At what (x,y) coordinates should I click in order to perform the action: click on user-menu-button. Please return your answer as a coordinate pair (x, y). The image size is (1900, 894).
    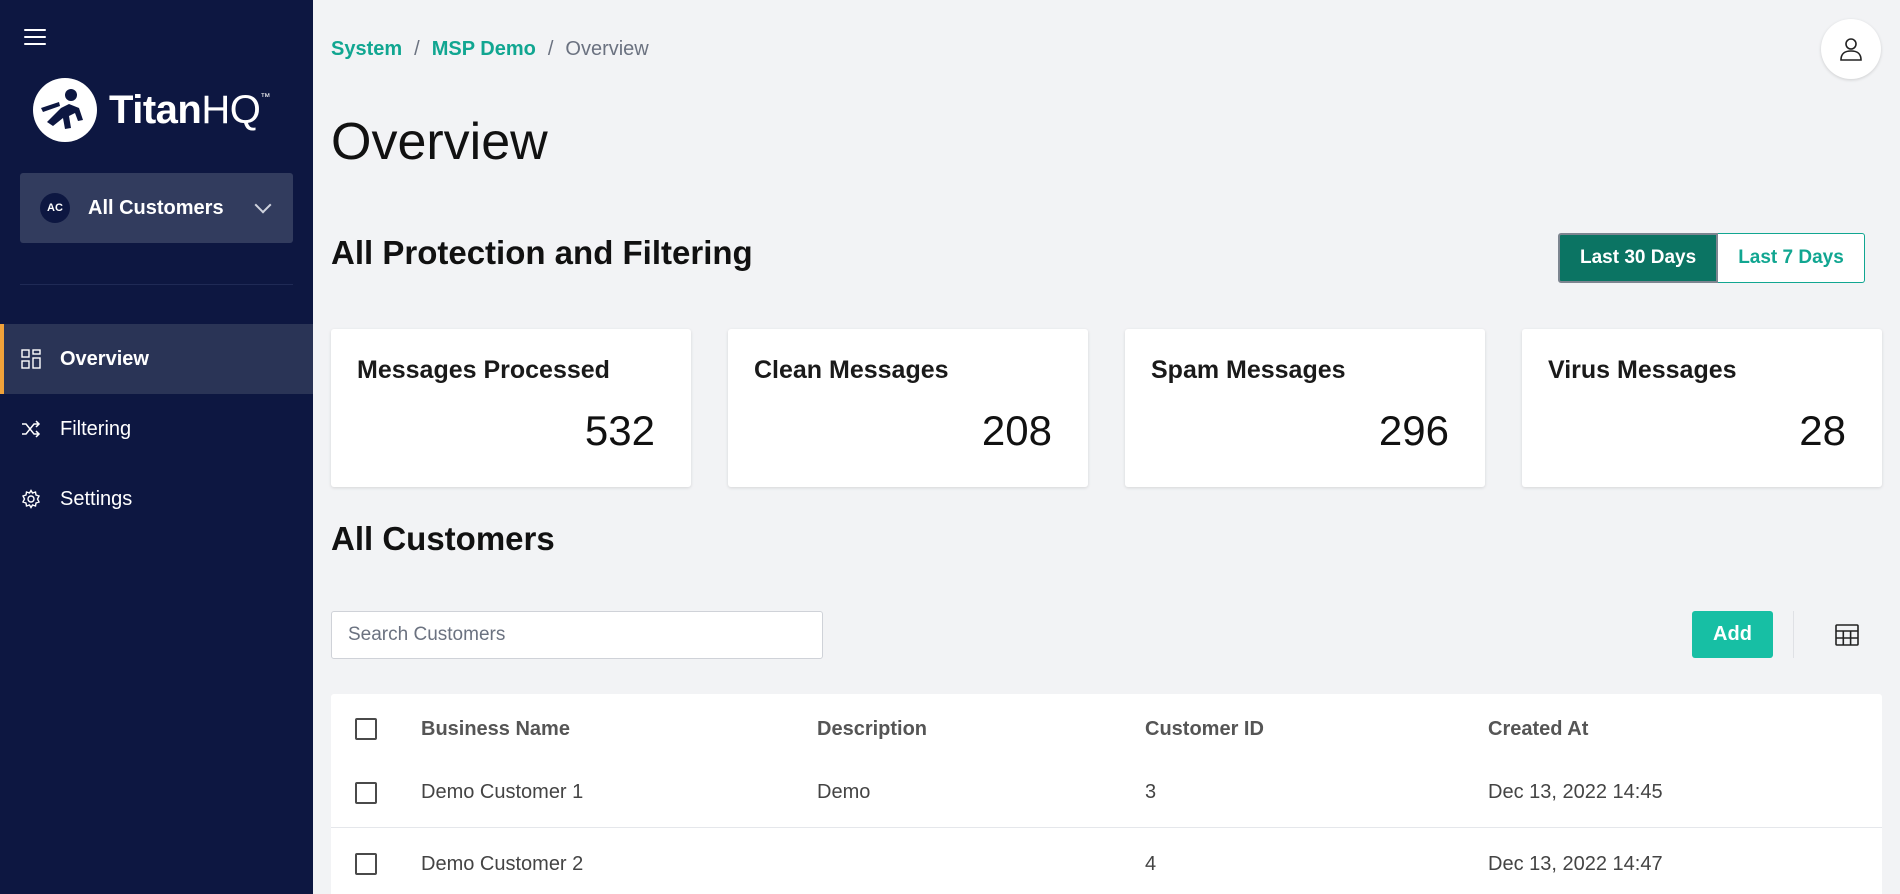
    Looking at the image, I should click on (1851, 49).